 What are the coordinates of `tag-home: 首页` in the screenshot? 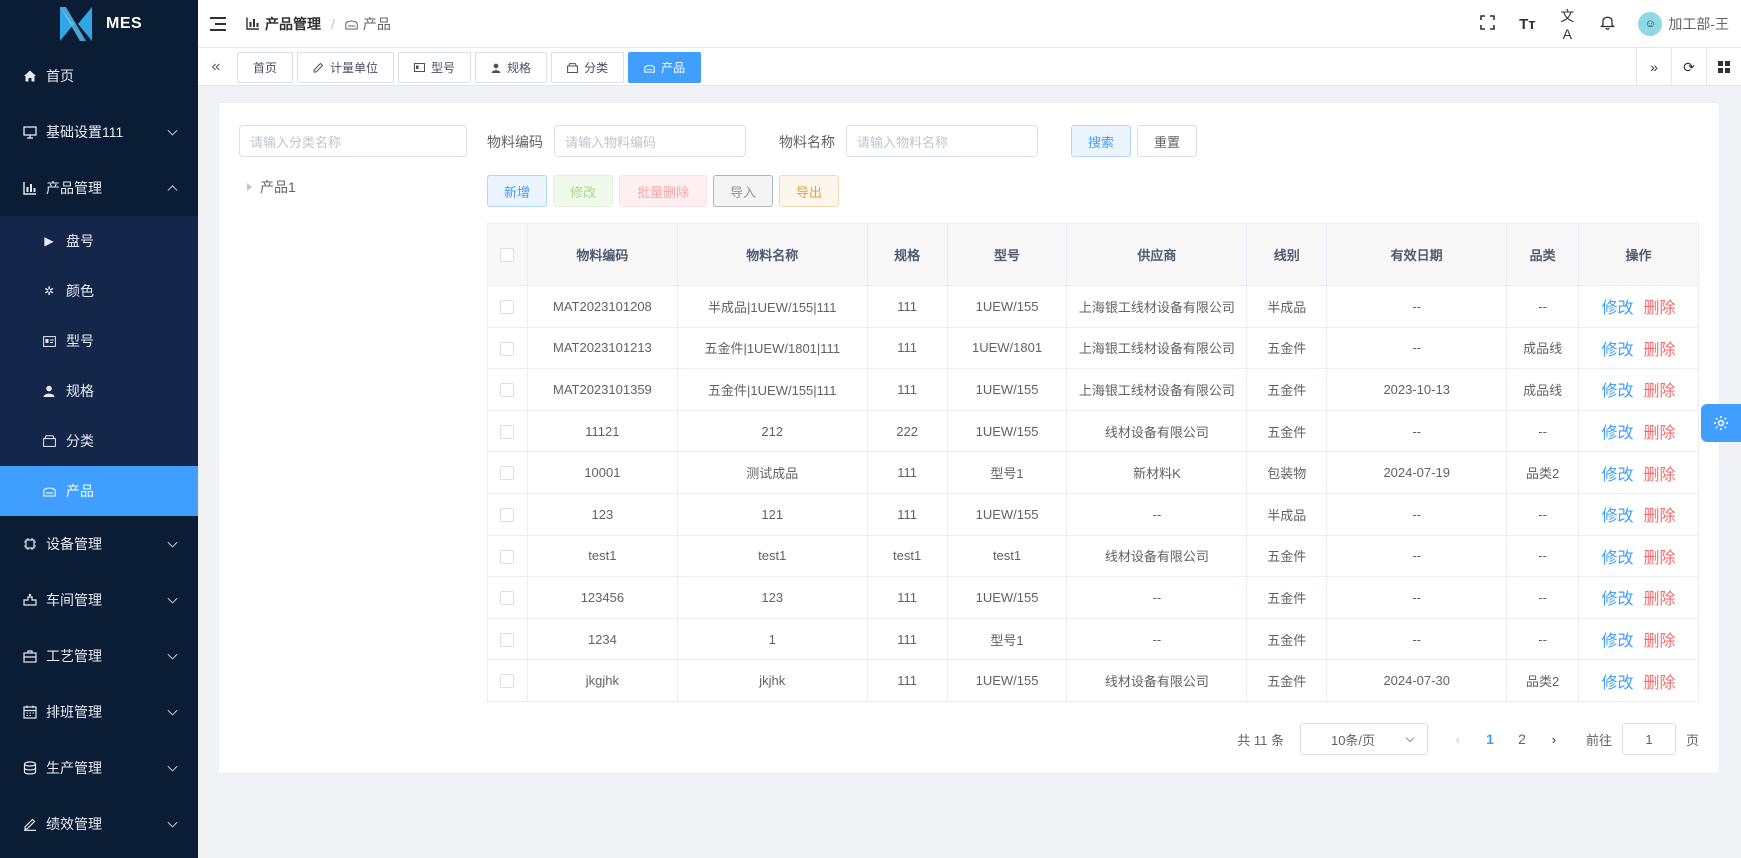 It's located at (265, 67).